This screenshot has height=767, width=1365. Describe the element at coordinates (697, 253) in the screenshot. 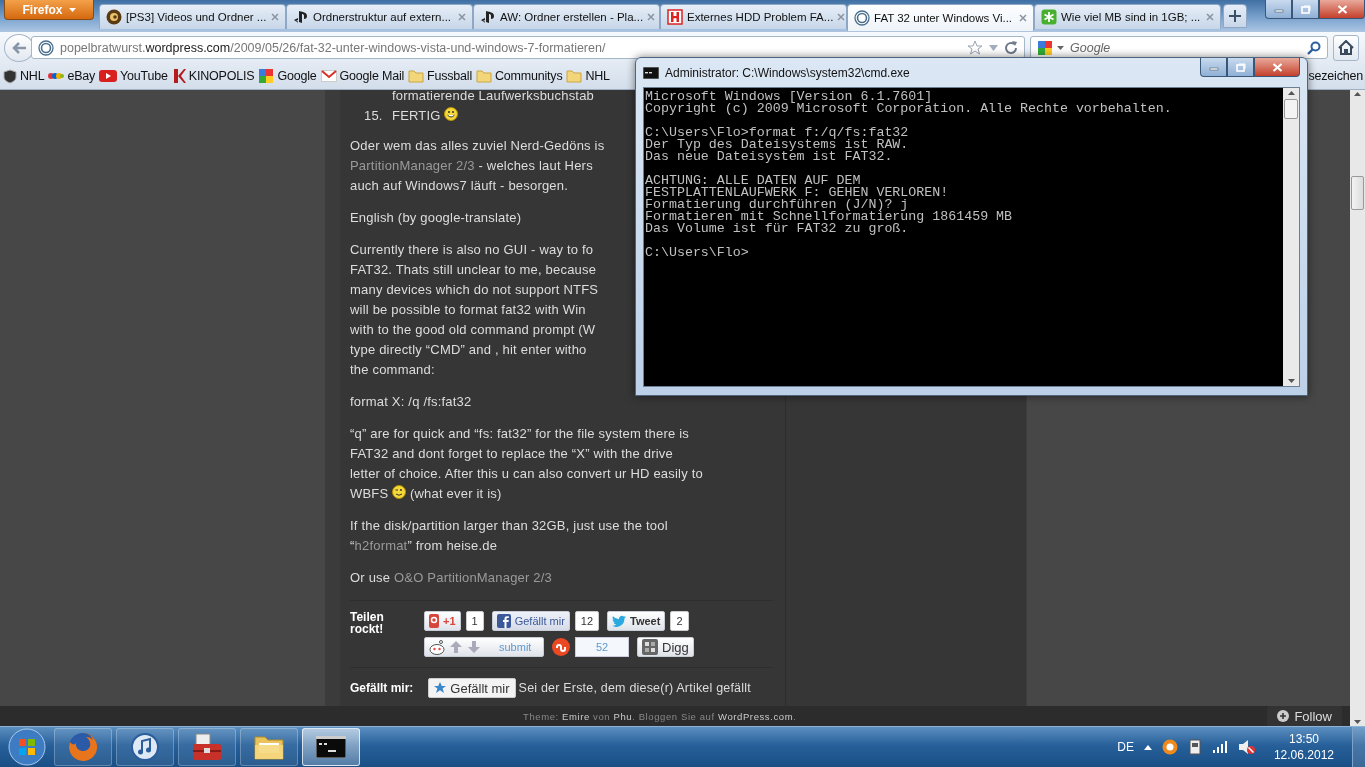

I see `console-line: C:\Users\Flo>` at that location.